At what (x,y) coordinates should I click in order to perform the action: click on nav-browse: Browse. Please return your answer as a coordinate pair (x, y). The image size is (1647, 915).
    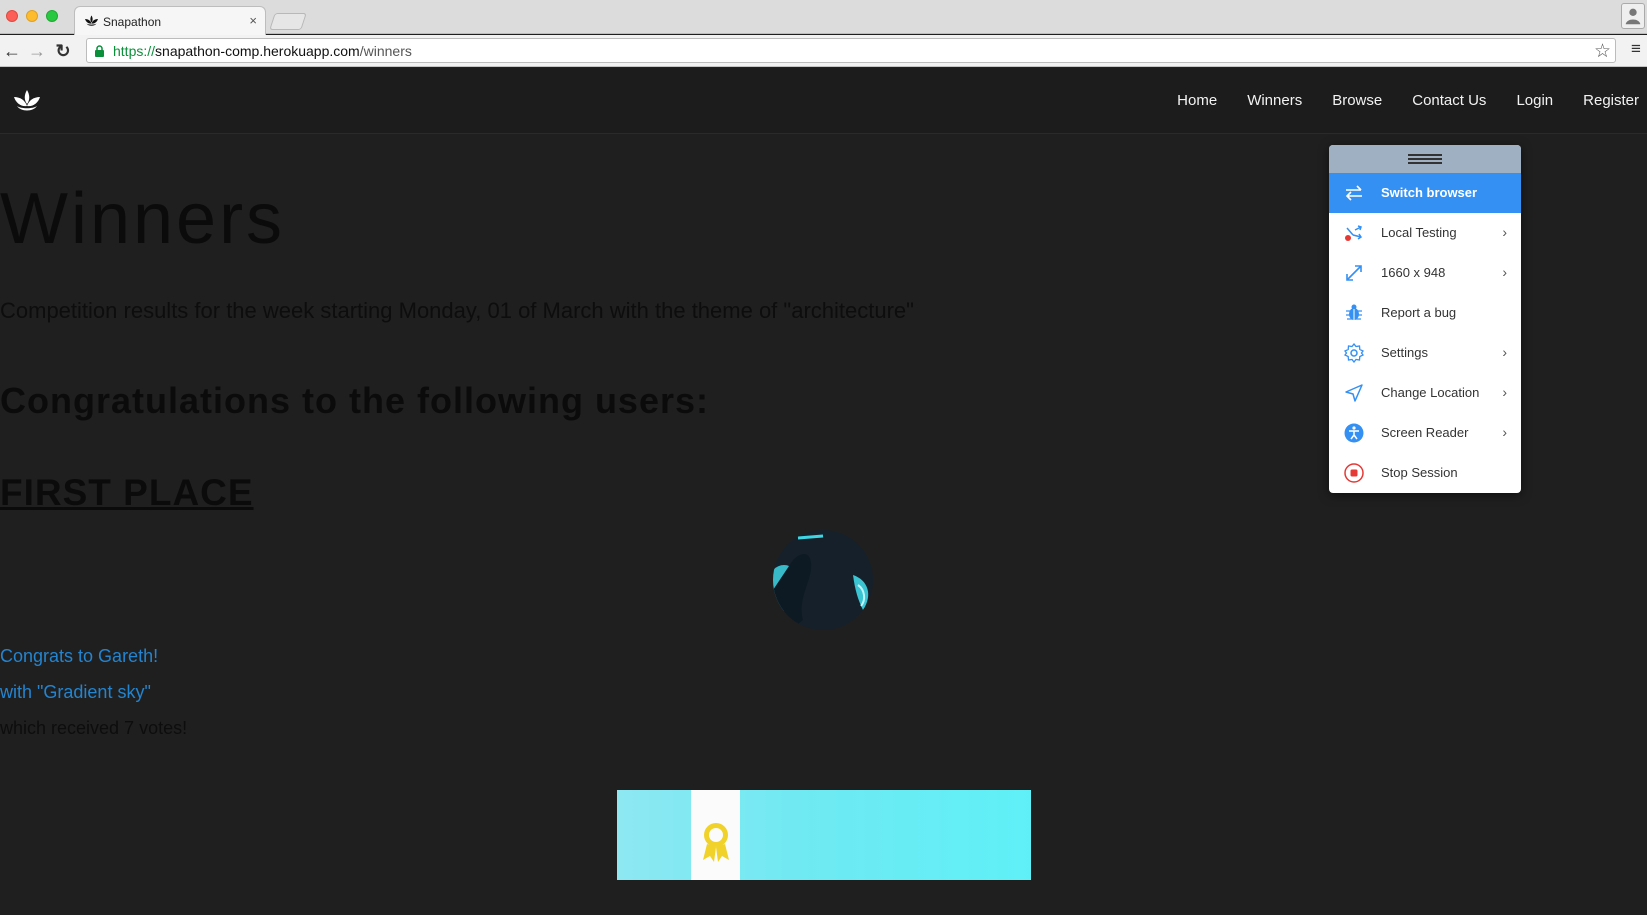
    Looking at the image, I should click on (1357, 100).